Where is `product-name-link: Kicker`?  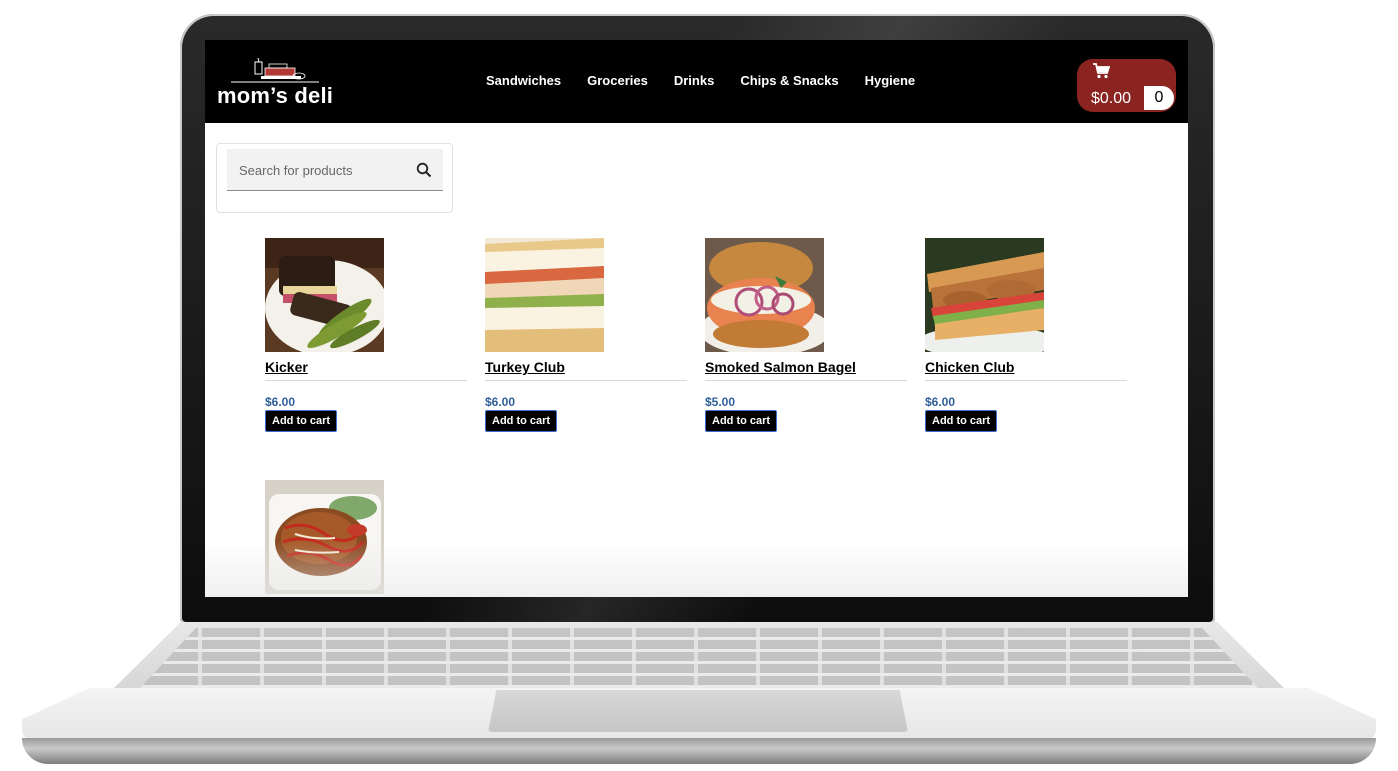
product-name-link: Kicker is located at coordinates (286, 367).